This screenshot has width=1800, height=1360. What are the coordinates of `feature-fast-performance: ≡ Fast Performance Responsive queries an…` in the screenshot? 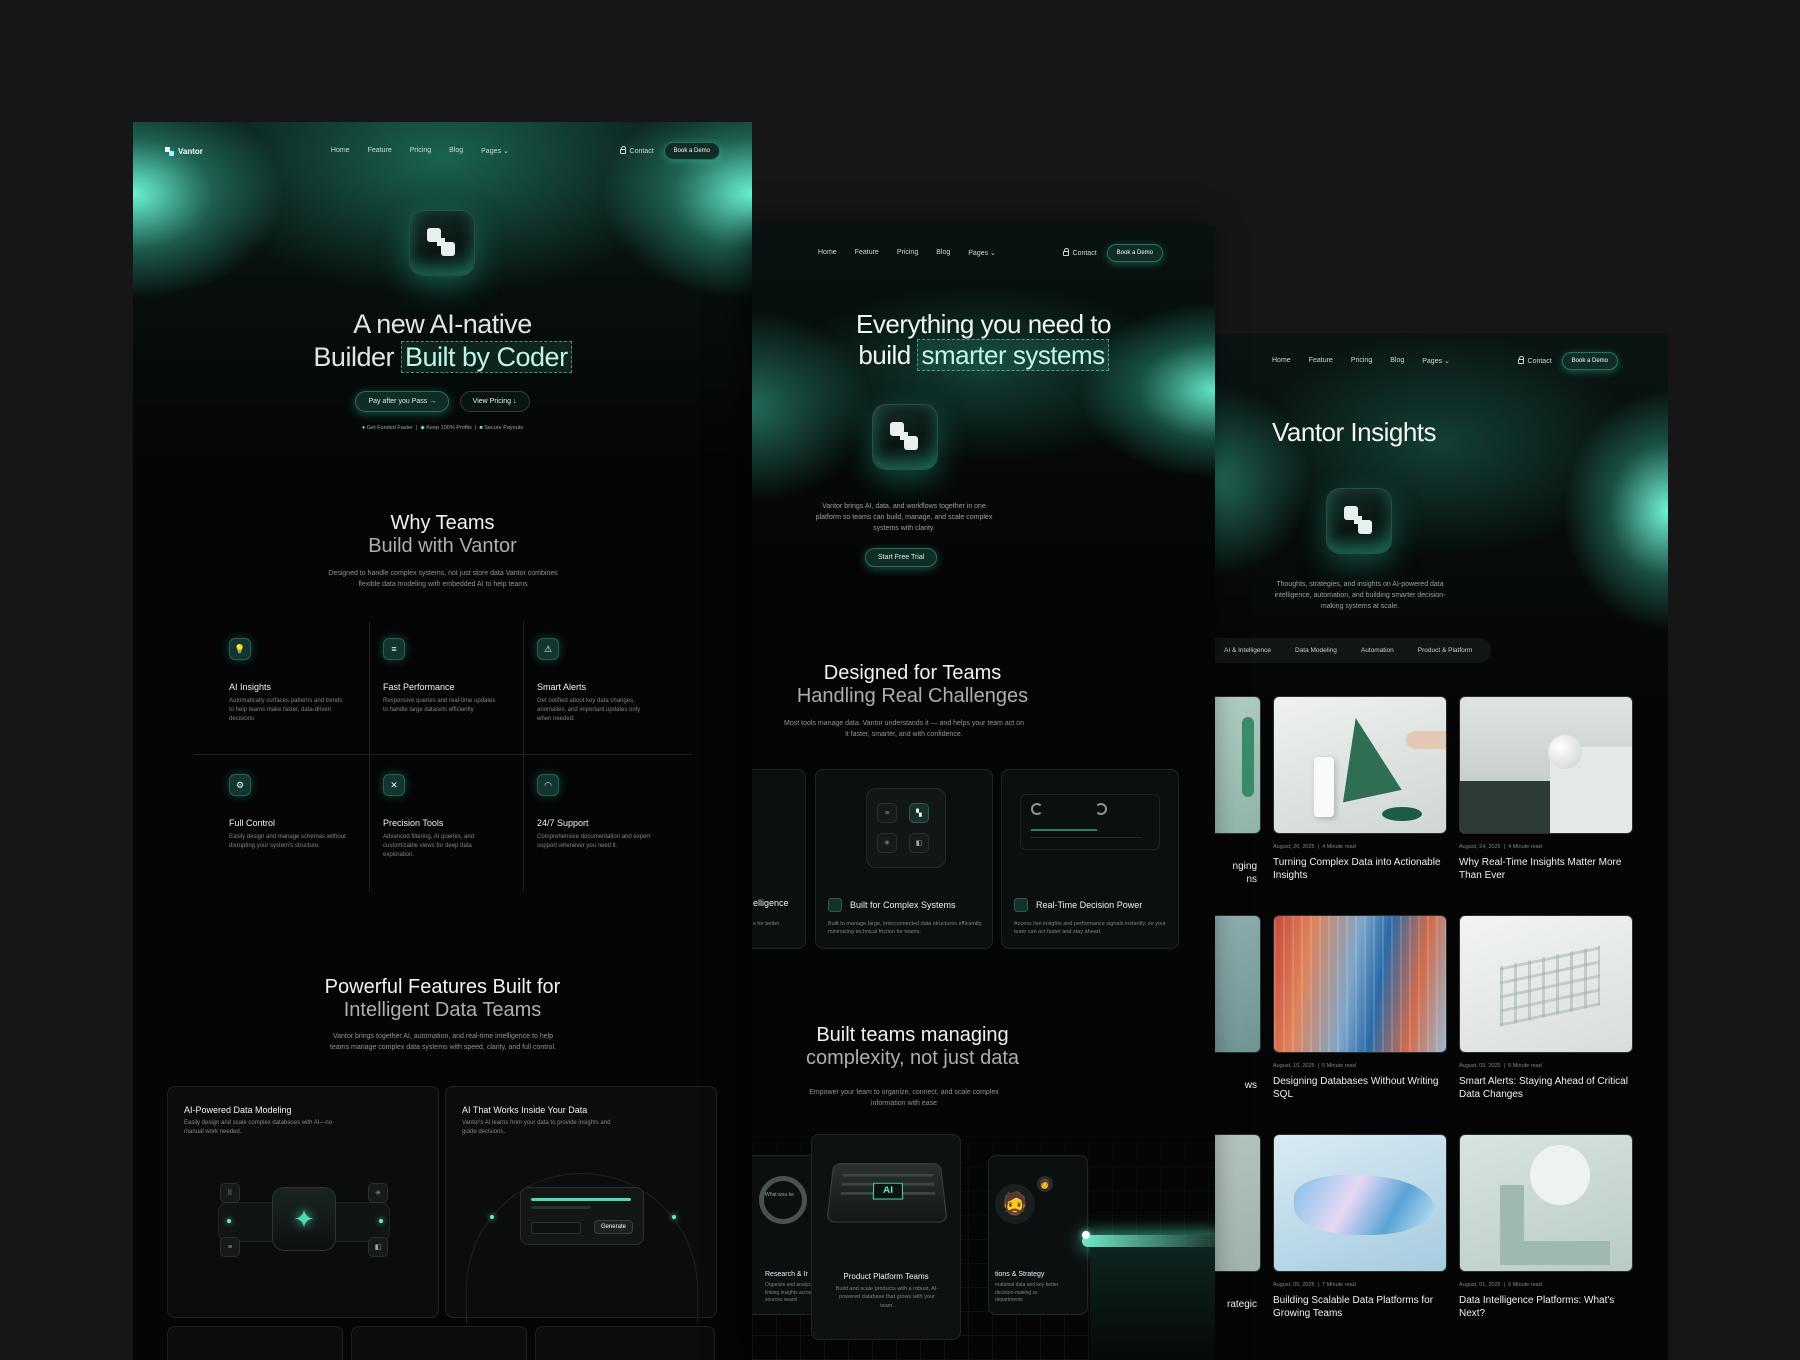 It's located at (447, 676).